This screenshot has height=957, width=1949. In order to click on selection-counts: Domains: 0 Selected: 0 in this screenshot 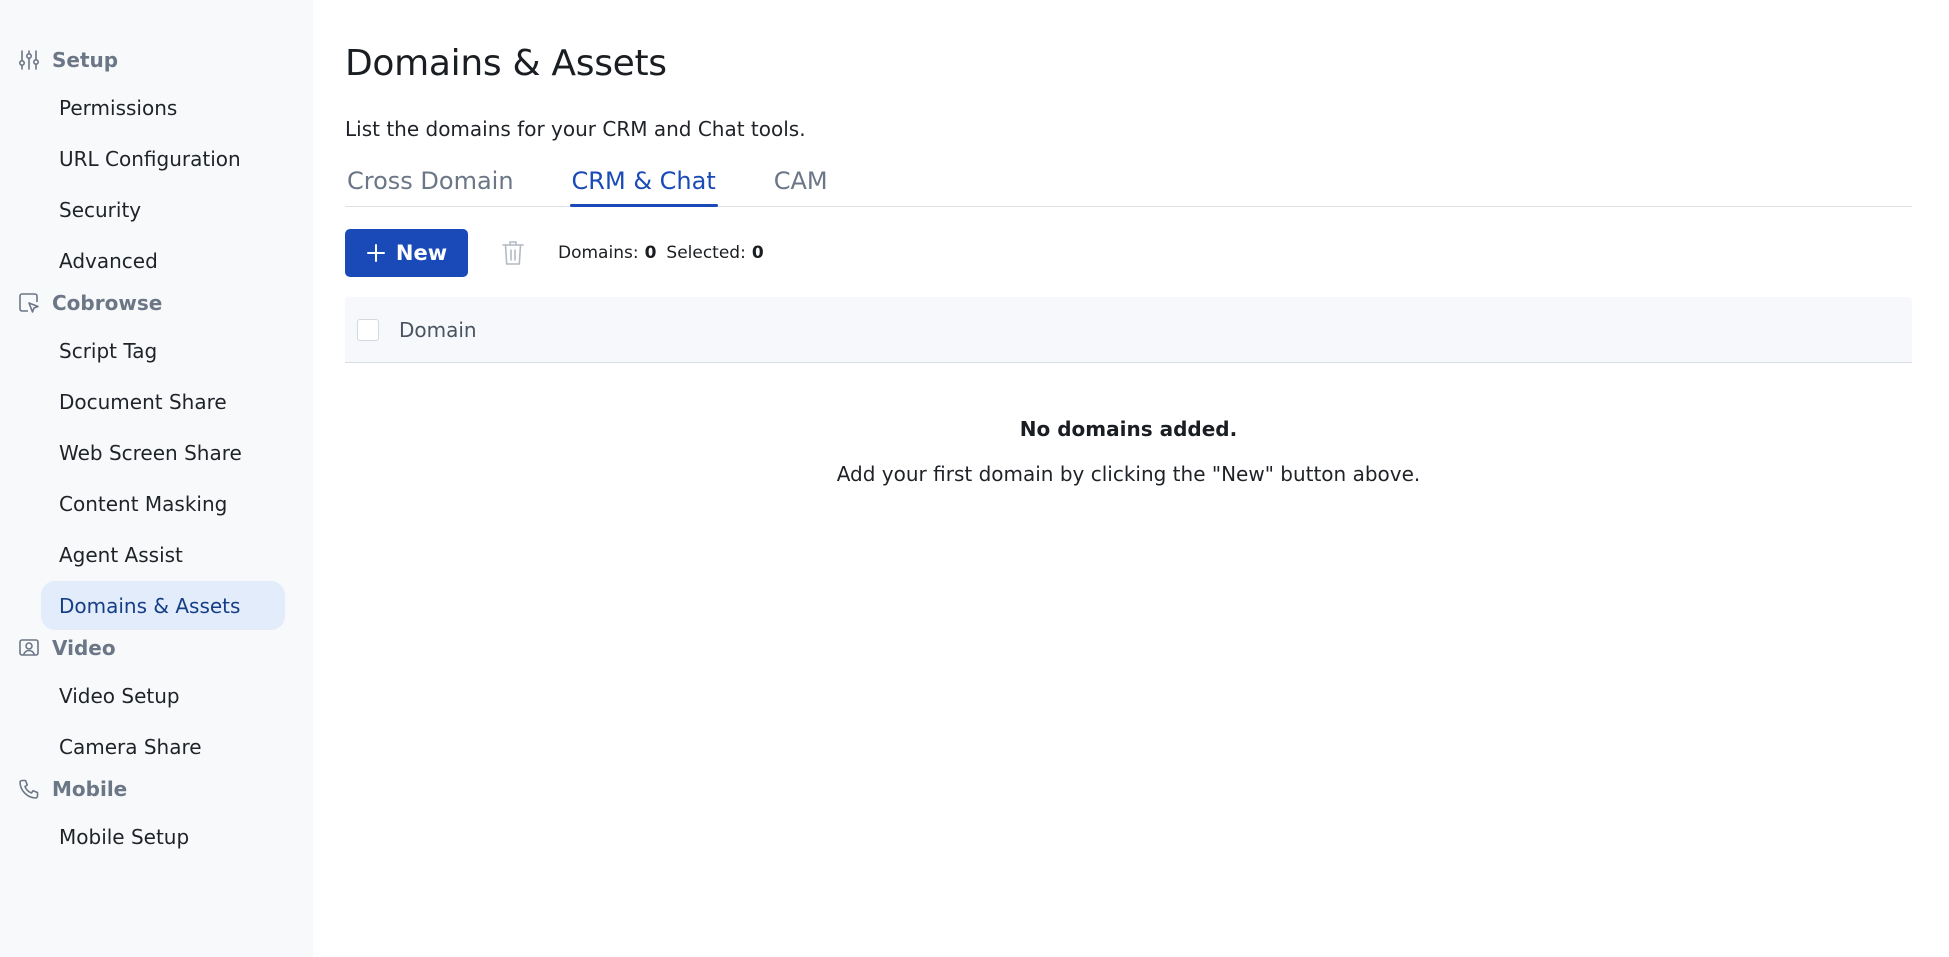, I will do `click(666, 253)`.